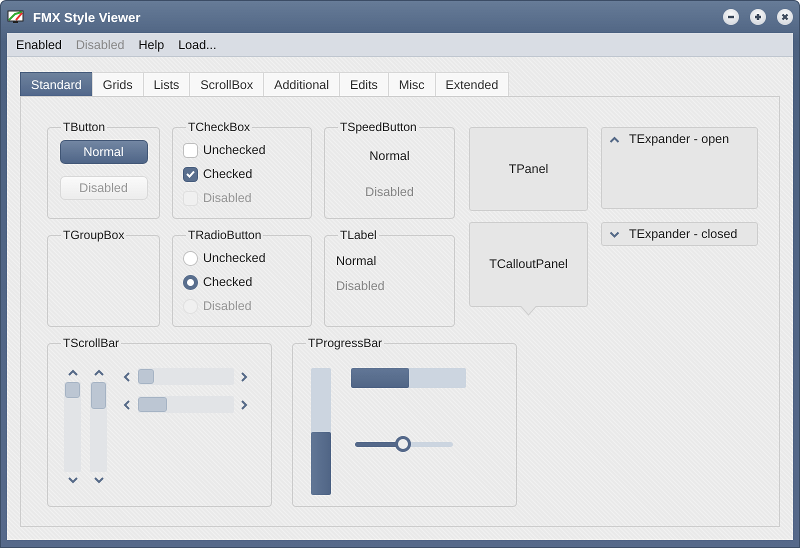  What do you see at coordinates (118, 84) in the screenshot?
I see `tab: Grids` at bounding box center [118, 84].